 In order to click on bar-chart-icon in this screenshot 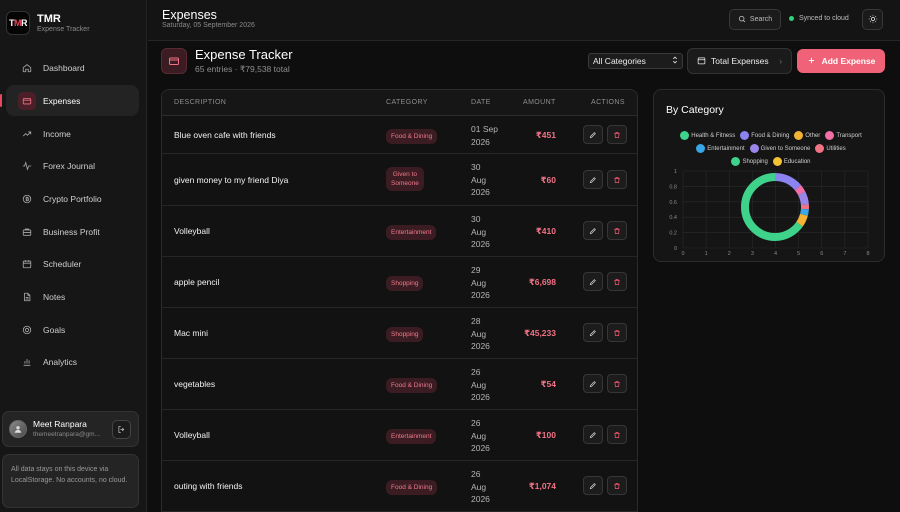, I will do `click(27, 362)`.